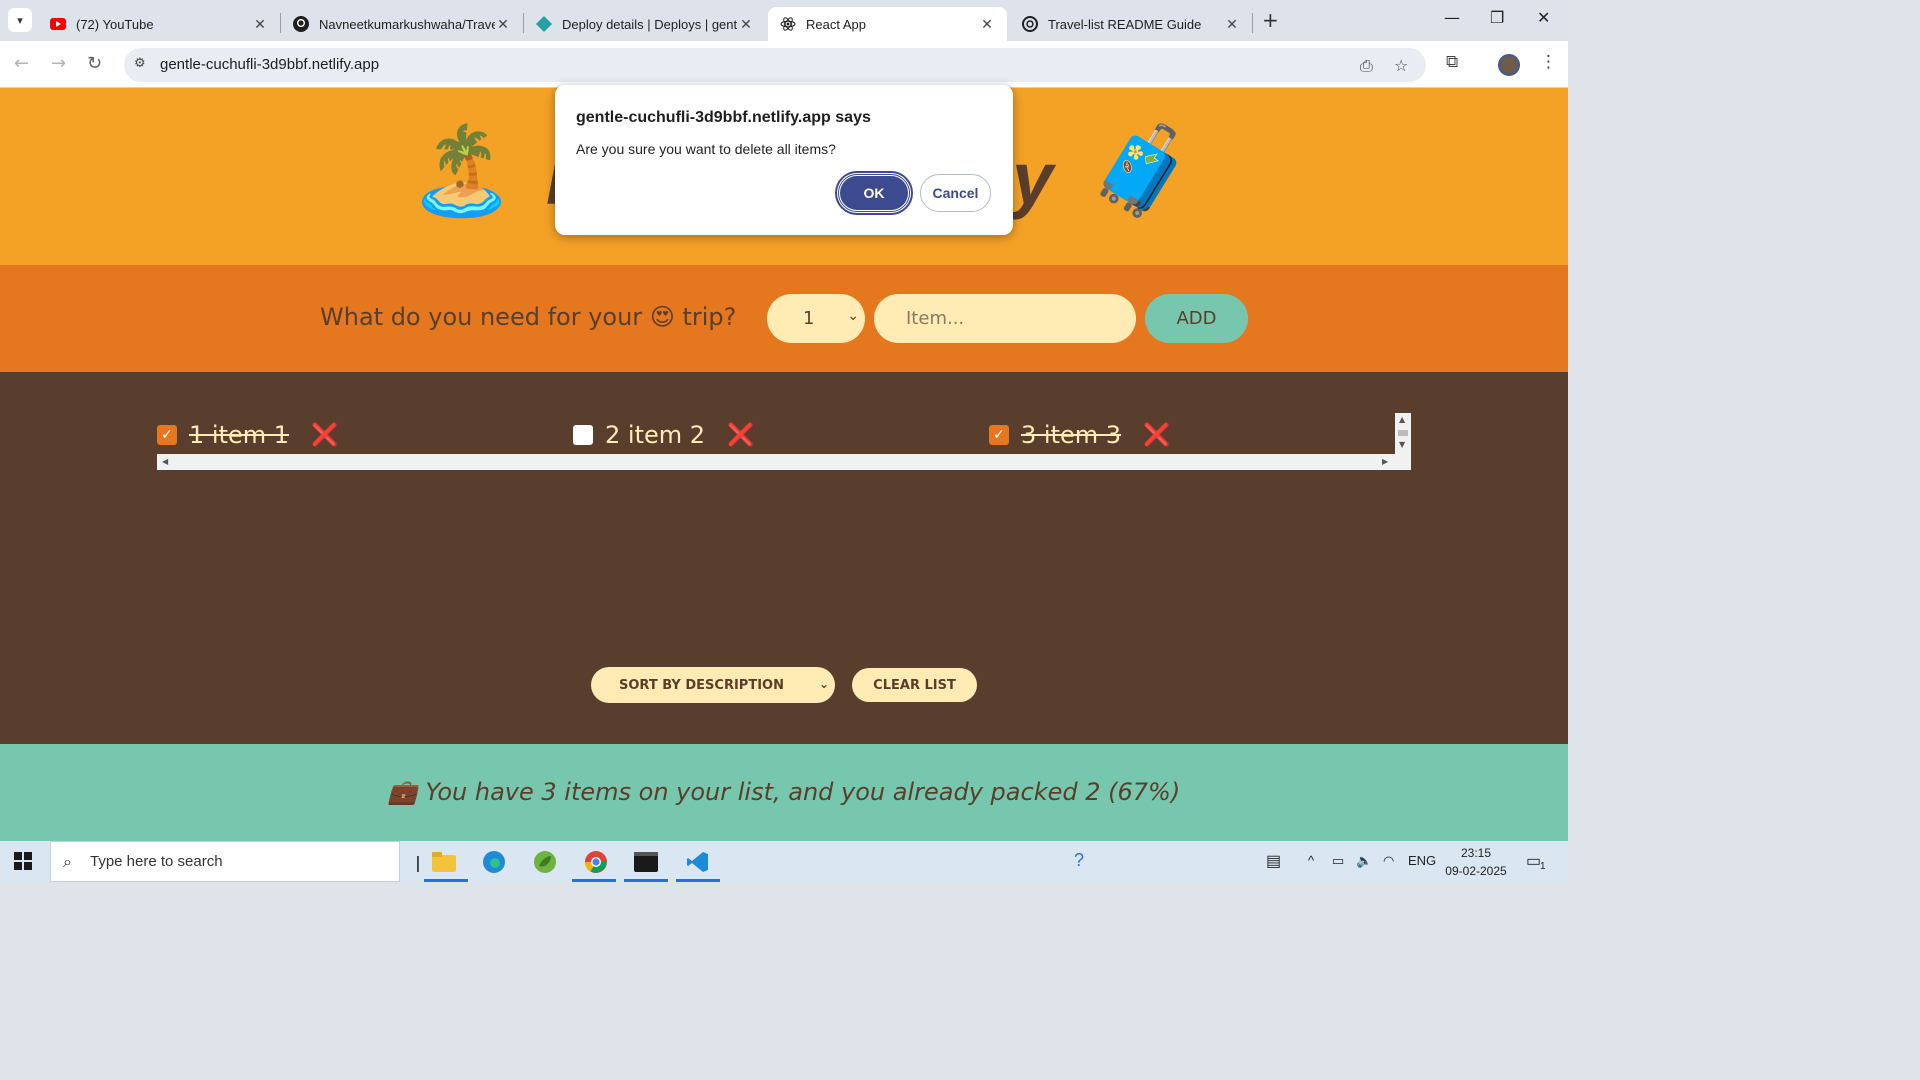  Describe the element at coordinates (713, 685) in the screenshot. I see `sort-select: SORT BY DESCRIPTION ⌄` at that location.